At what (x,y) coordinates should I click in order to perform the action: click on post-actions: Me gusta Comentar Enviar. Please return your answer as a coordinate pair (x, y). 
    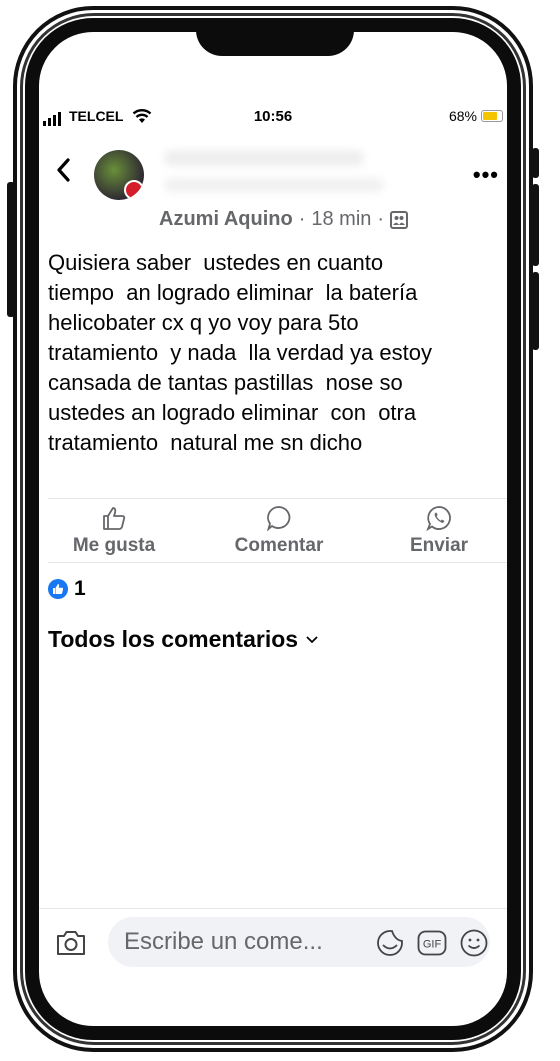
    Looking at the image, I should click on (273, 535).